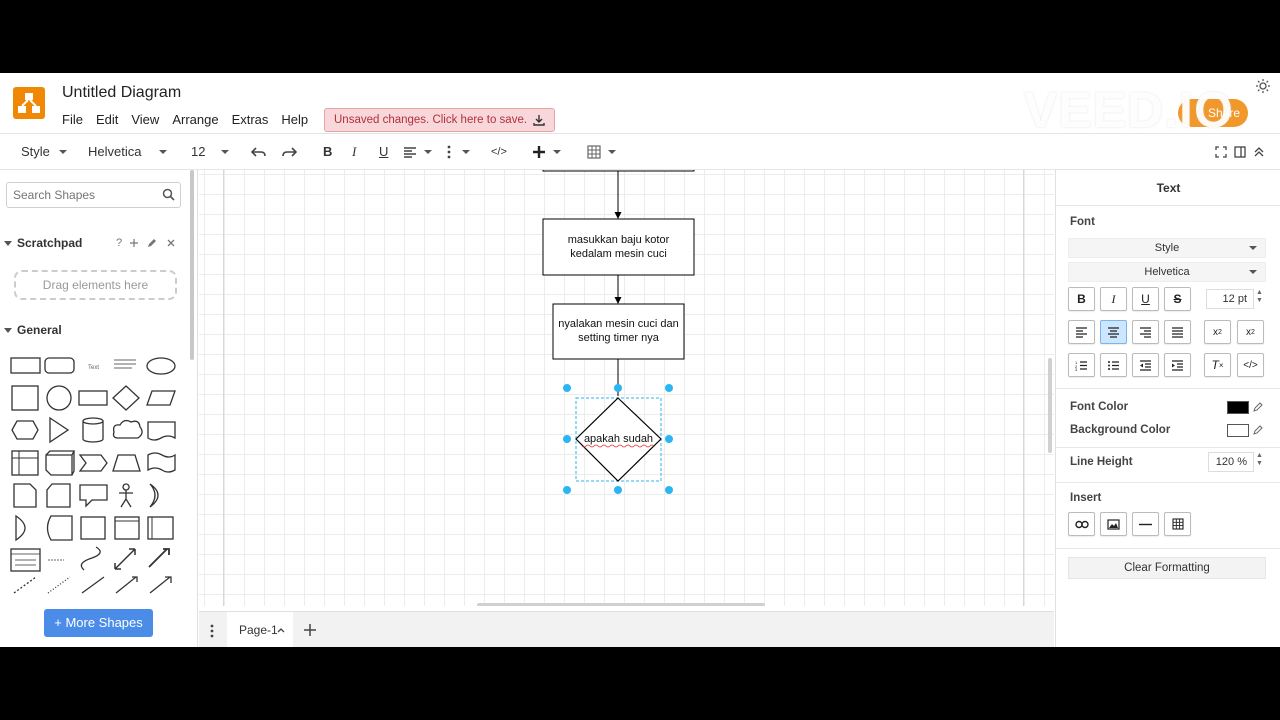 Image resolution: width=1280 pixels, height=720 pixels. What do you see at coordinates (145, 119) in the screenshot?
I see `menu-view: View` at bounding box center [145, 119].